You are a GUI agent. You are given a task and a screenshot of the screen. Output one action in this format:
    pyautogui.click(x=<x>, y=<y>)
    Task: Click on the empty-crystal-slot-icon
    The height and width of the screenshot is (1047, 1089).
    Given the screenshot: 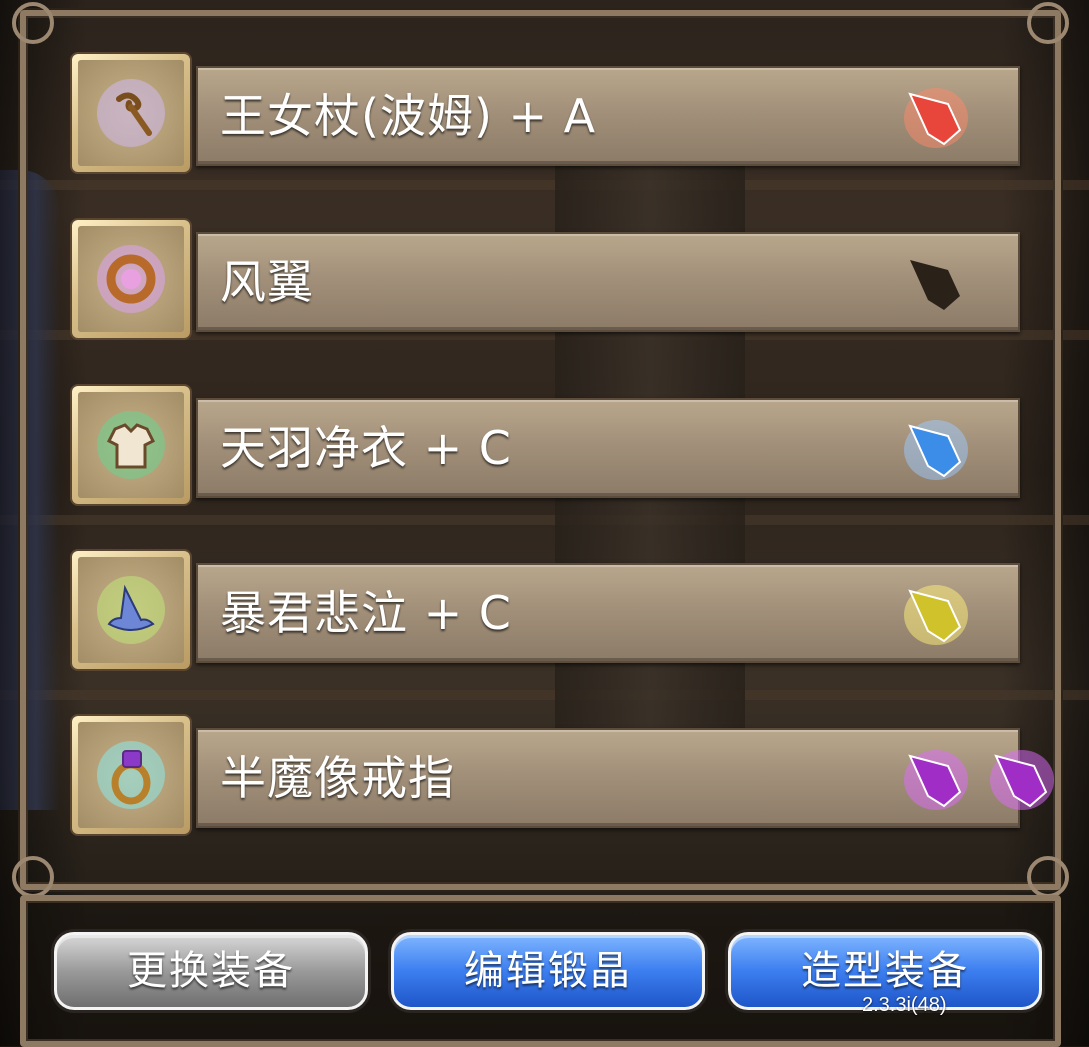 What is the action you would take?
    pyautogui.click(x=934, y=282)
    